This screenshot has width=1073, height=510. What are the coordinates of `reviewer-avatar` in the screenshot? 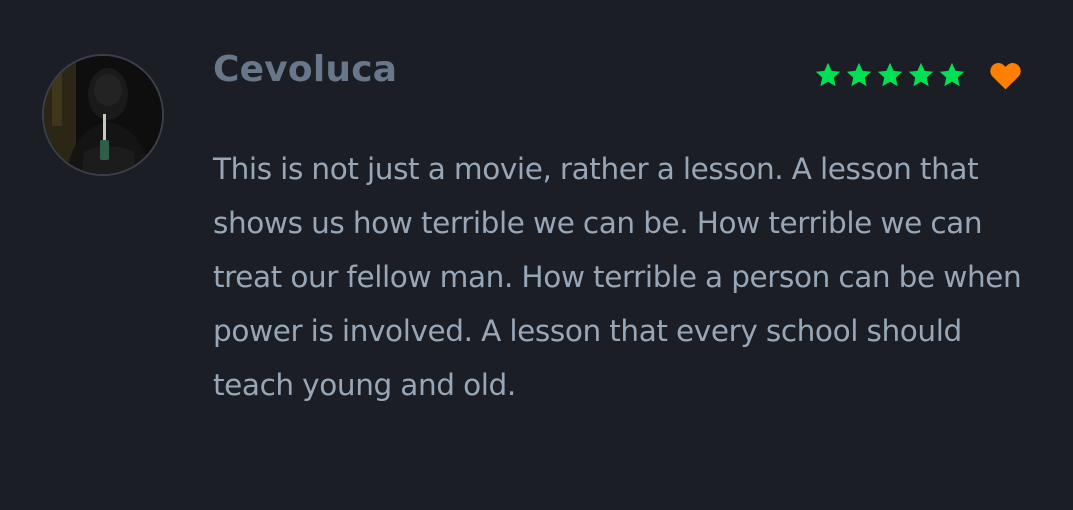 It's located at (103, 115).